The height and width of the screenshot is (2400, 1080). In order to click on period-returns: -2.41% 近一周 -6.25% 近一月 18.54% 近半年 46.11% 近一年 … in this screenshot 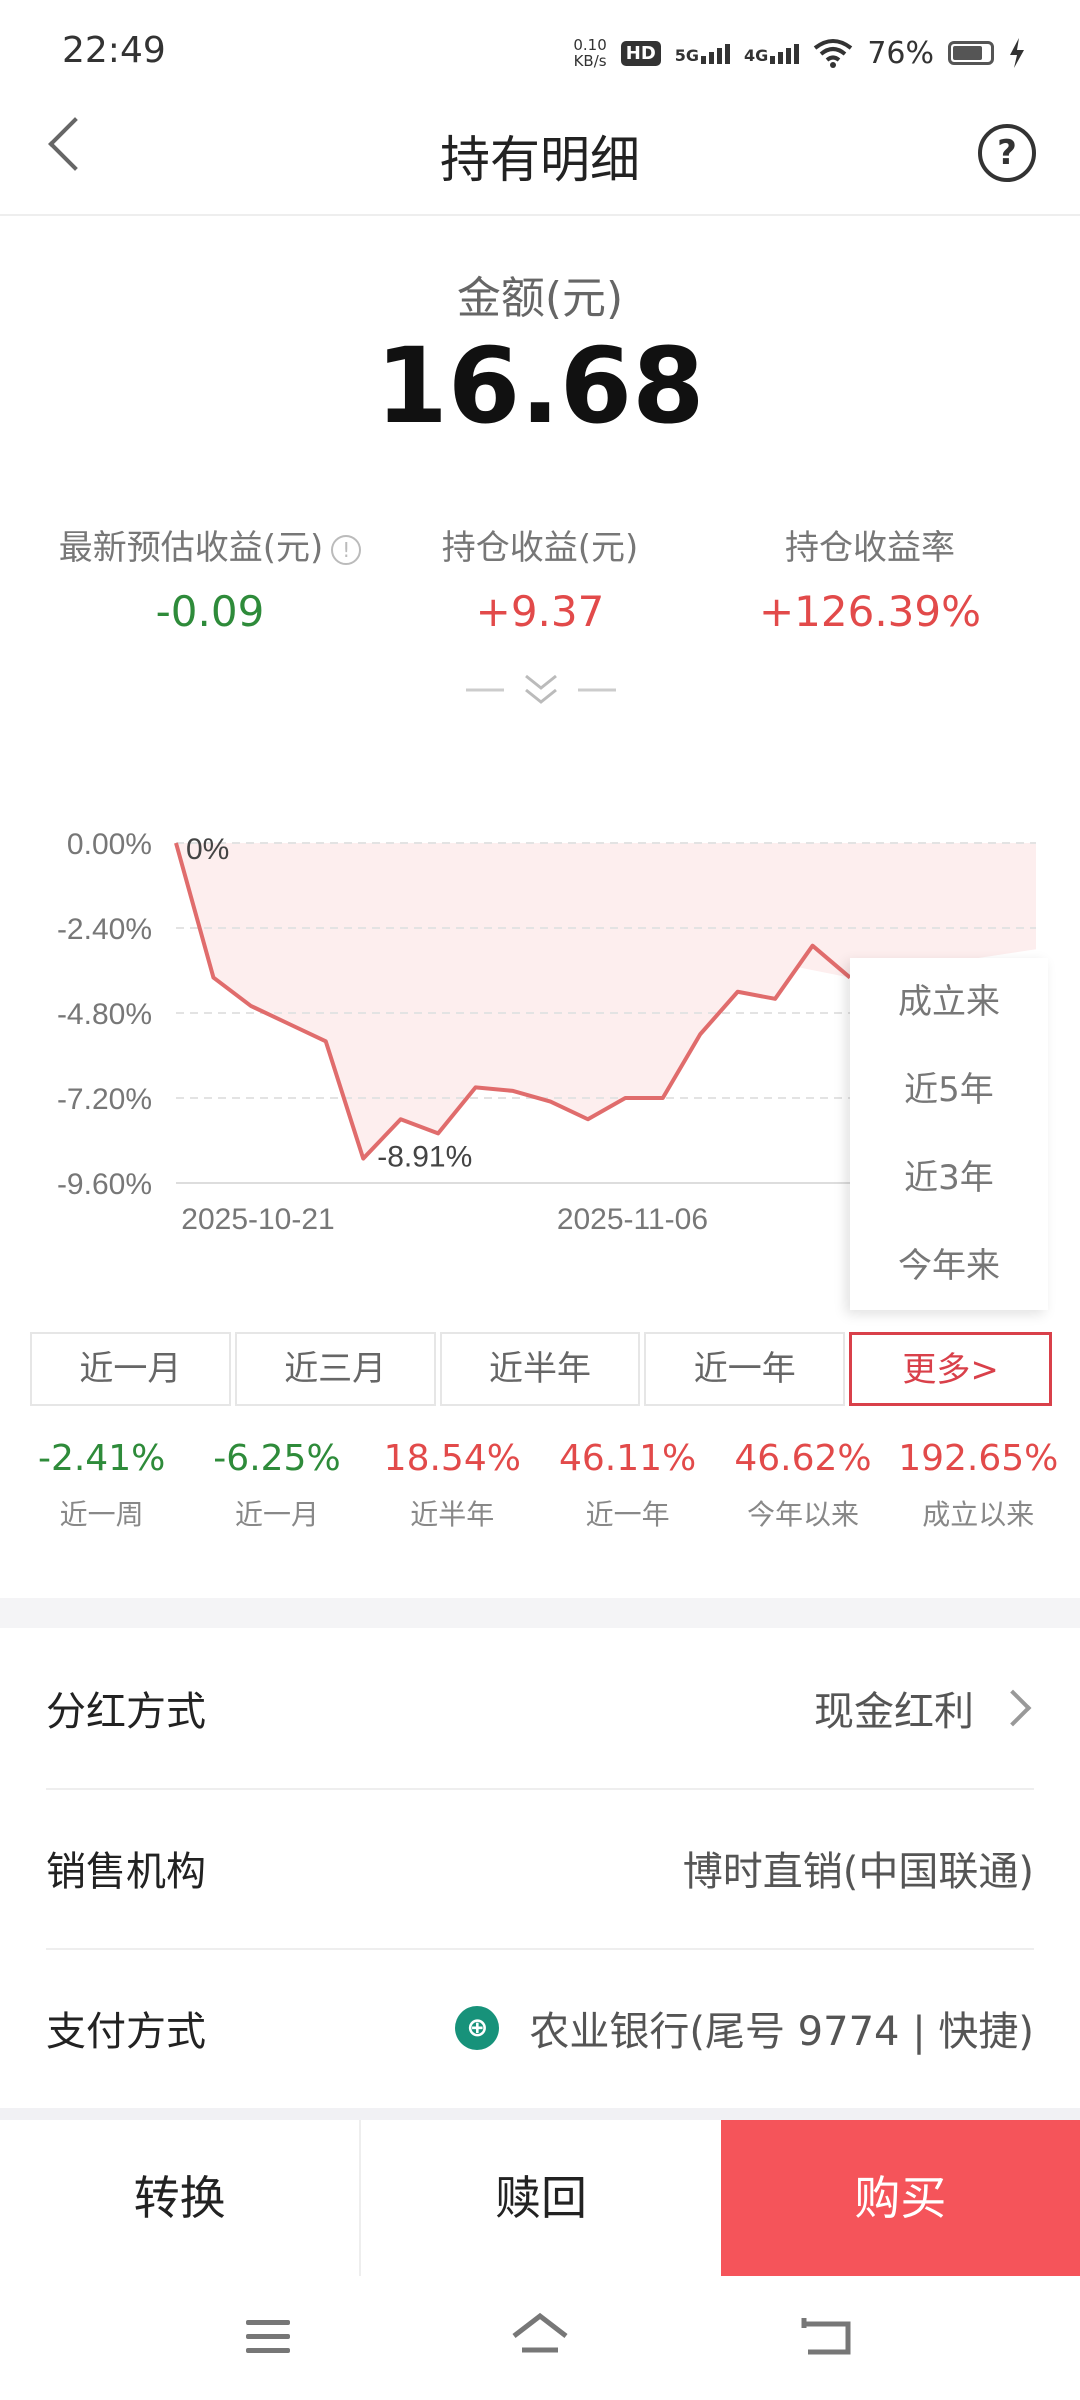, I will do `click(540, 1485)`.